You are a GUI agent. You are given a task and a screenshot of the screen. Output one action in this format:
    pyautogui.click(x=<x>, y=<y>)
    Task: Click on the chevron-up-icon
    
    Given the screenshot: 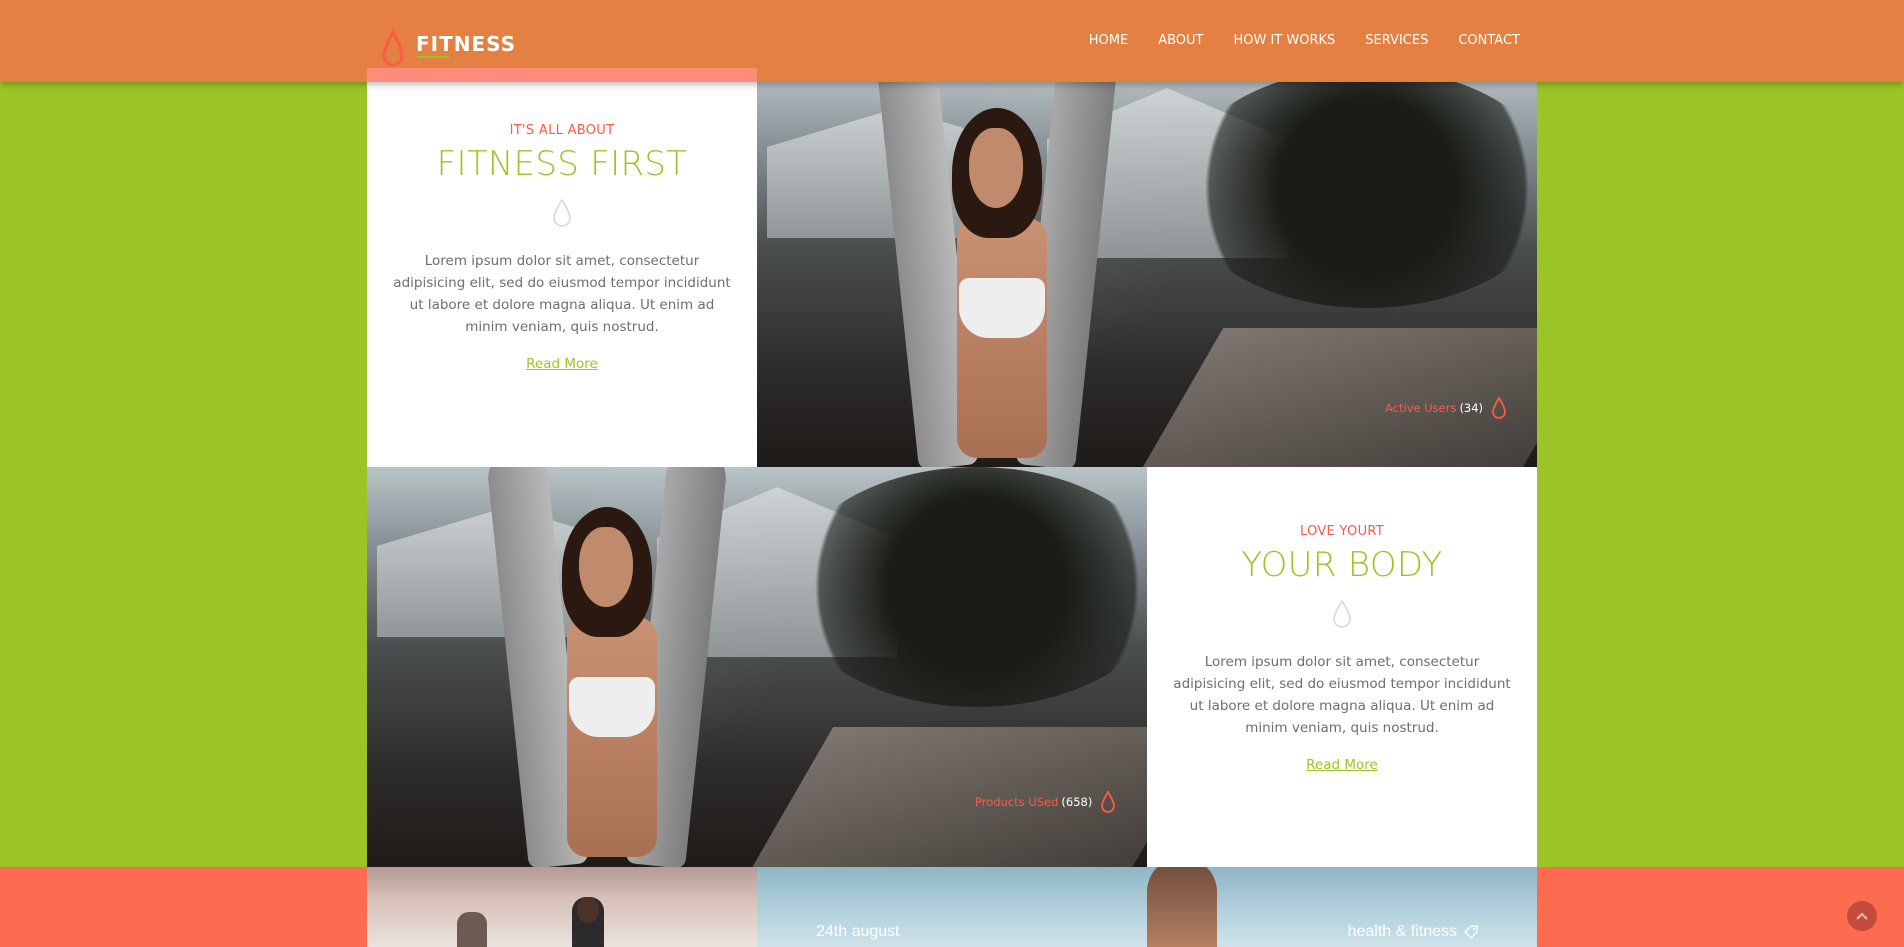 What is the action you would take?
    pyautogui.click(x=1862, y=916)
    